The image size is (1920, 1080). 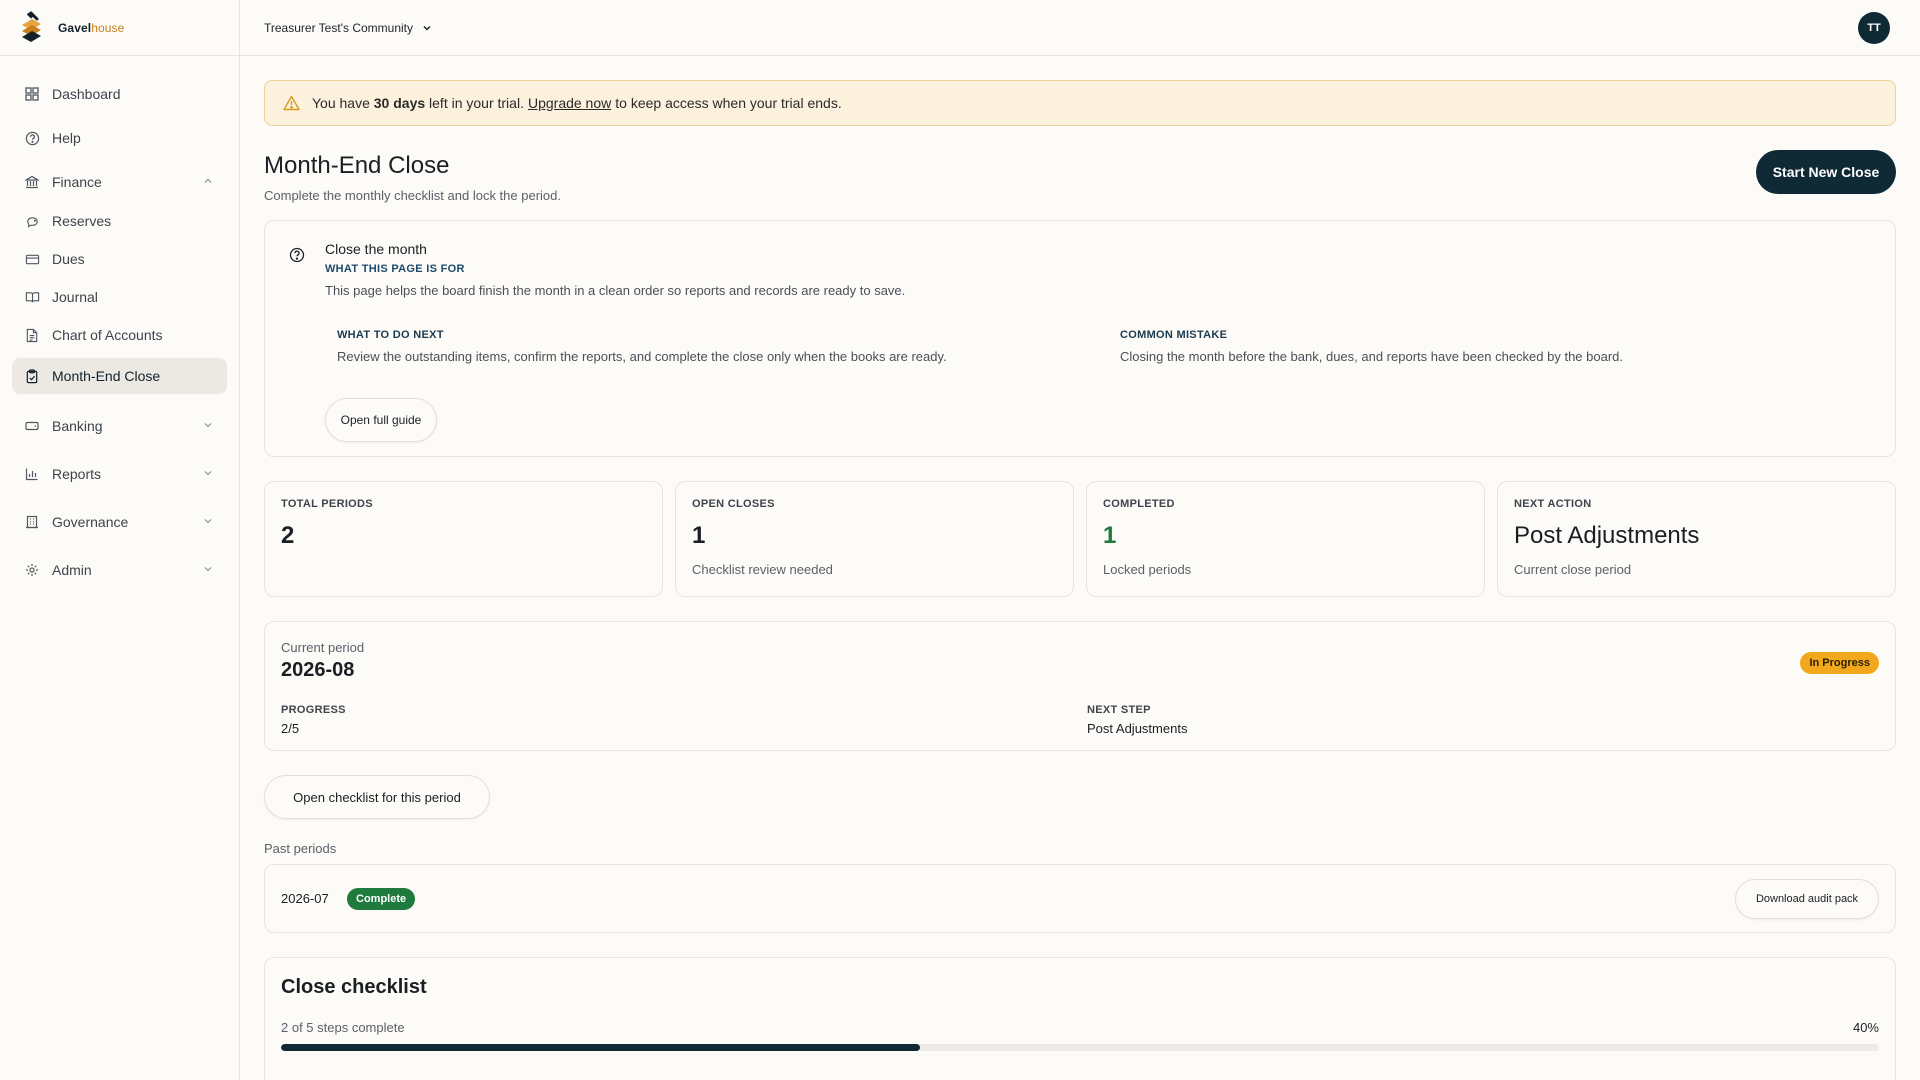 I want to click on sidebar-item-label: Dashboard, so click(x=86, y=94).